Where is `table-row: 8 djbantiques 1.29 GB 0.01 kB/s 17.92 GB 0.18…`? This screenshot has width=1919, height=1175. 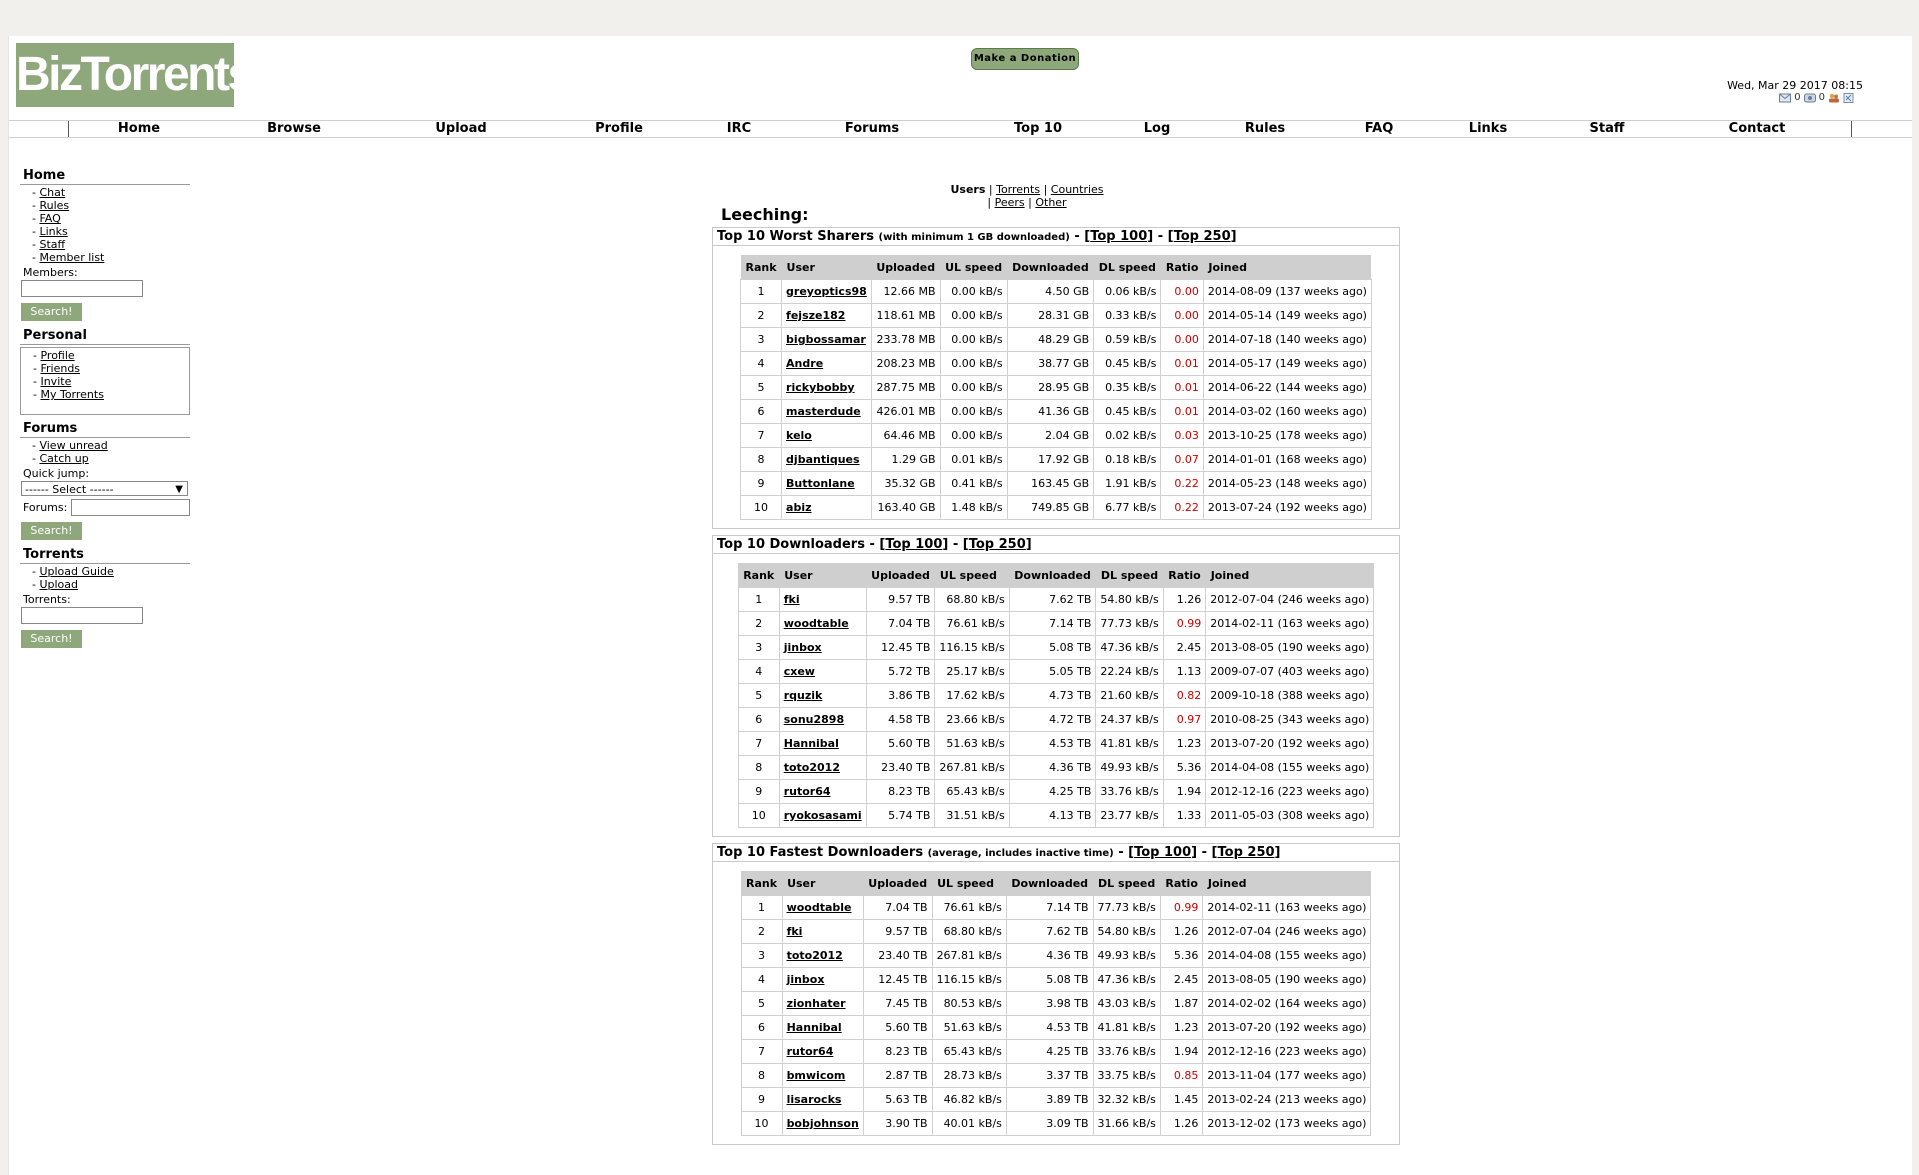
table-row: 8 djbantiques 1.29 GB 0.01 kB/s 17.92 GB 0.18… is located at coordinates (1055, 459).